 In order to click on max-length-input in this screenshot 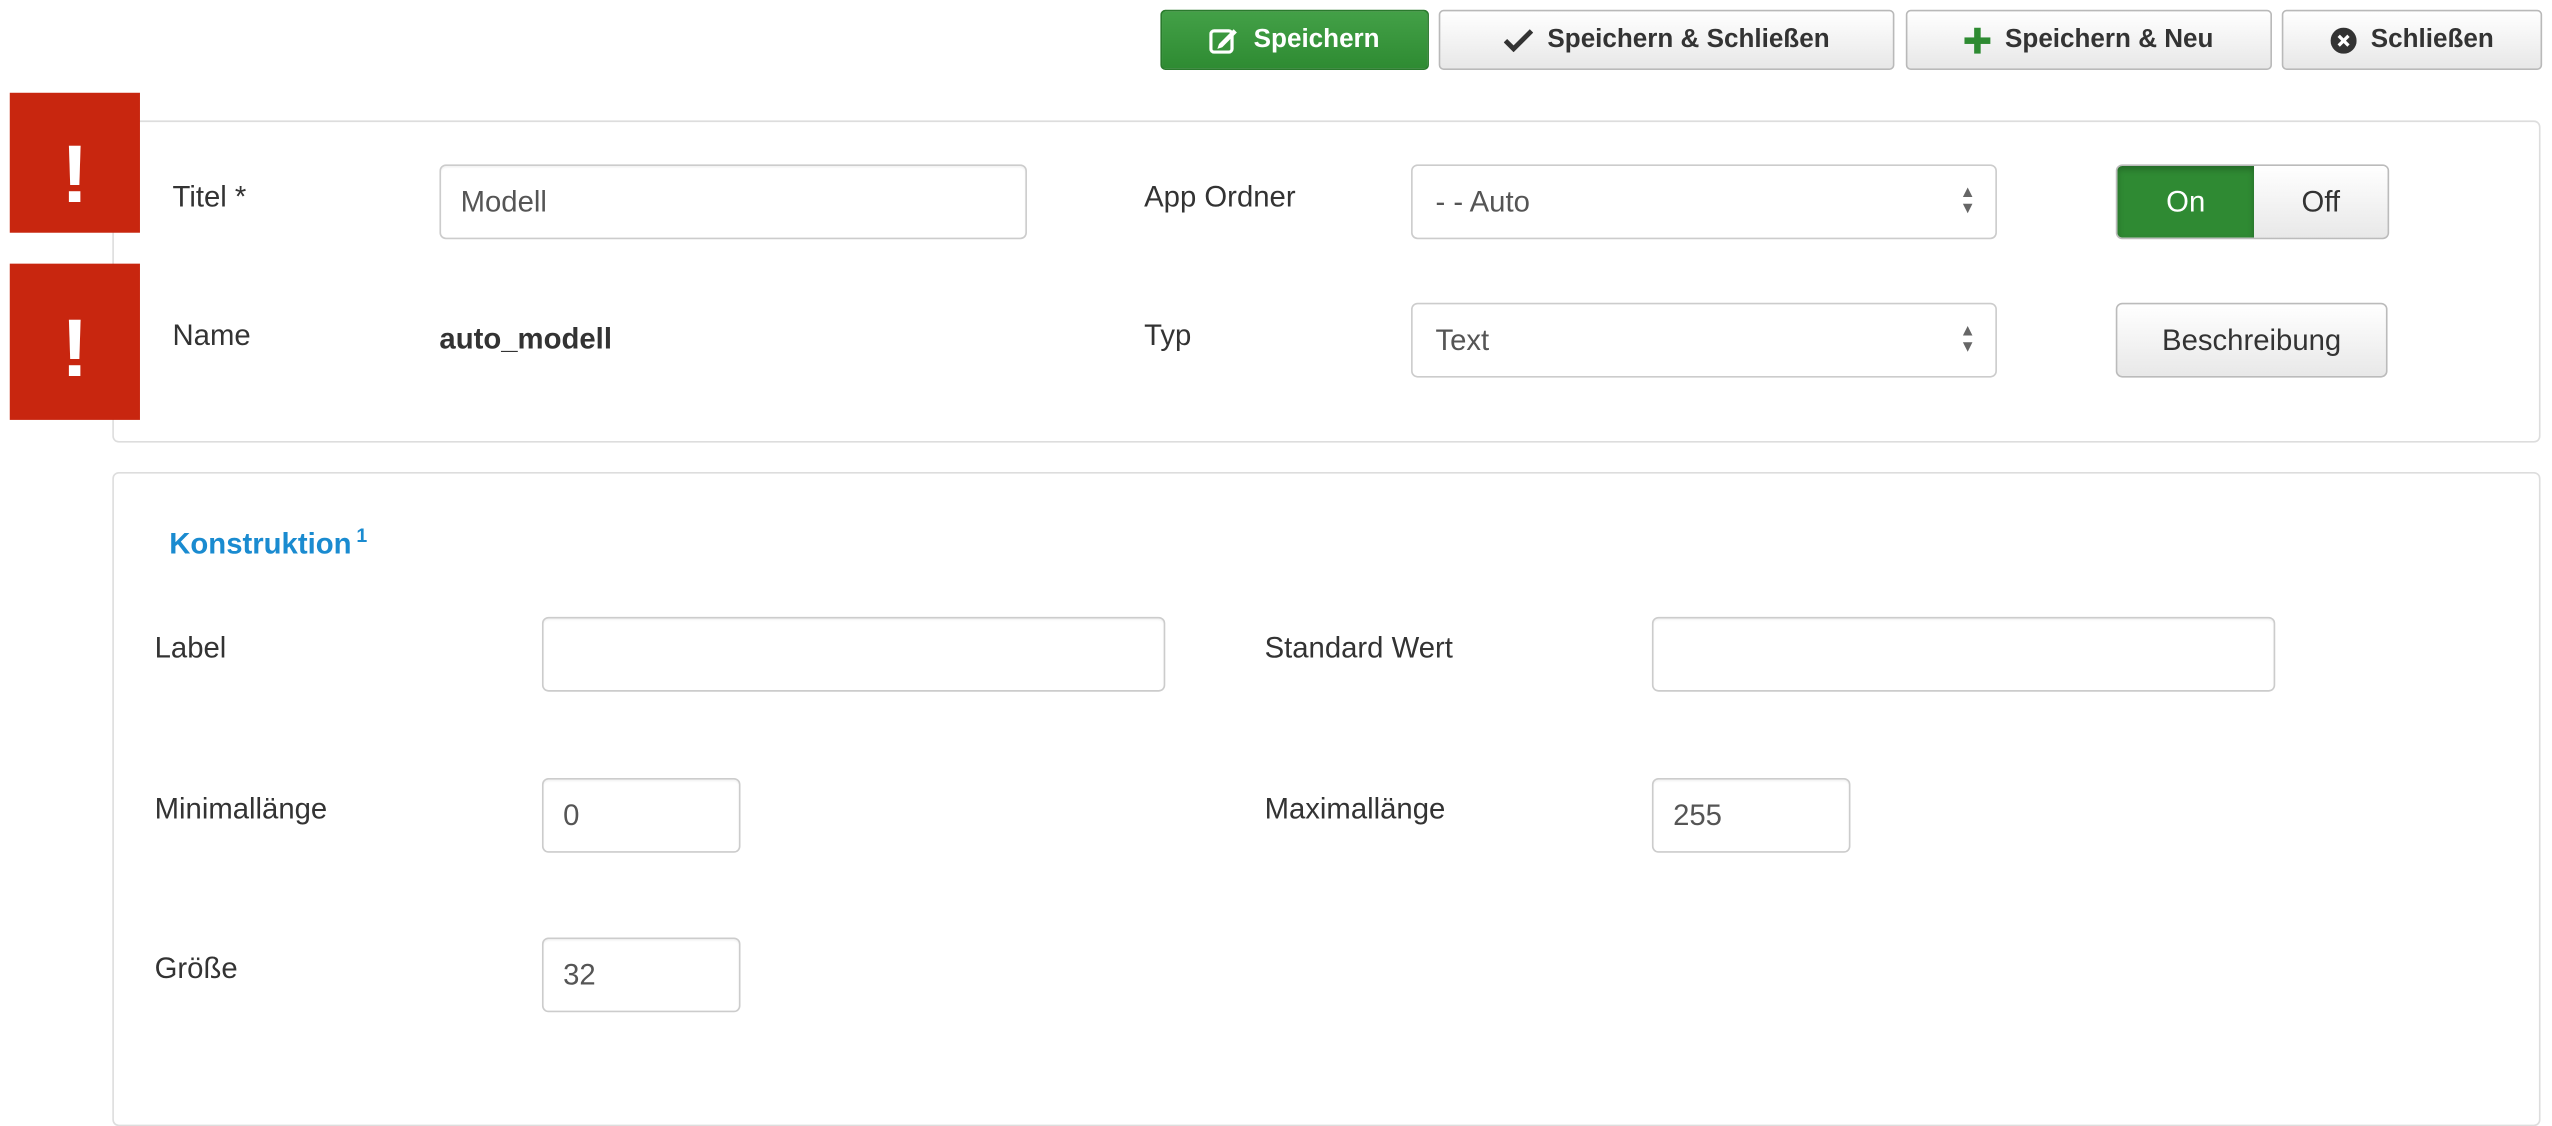, I will do `click(1751, 815)`.